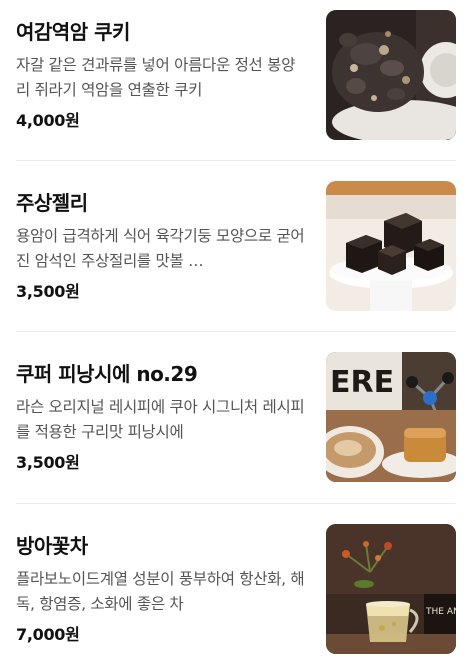 The height and width of the screenshot is (664, 467). I want to click on flower-tea-photo-graphic: THE ANSW, so click(391, 589).